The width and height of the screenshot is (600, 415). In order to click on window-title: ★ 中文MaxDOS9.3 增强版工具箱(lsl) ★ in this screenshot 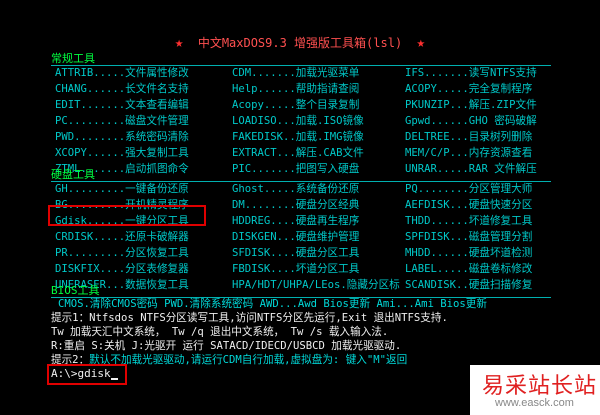, I will do `click(300, 42)`.